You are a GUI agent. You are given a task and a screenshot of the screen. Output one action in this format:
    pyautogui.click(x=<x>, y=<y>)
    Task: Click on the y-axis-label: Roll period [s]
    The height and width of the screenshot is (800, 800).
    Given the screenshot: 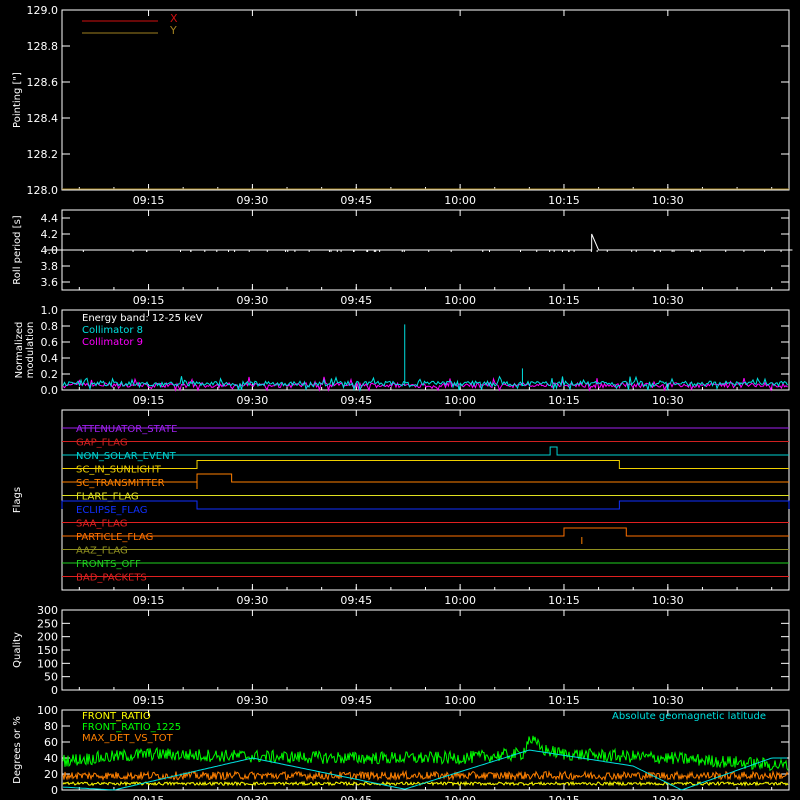 What is the action you would take?
    pyautogui.click(x=17, y=249)
    